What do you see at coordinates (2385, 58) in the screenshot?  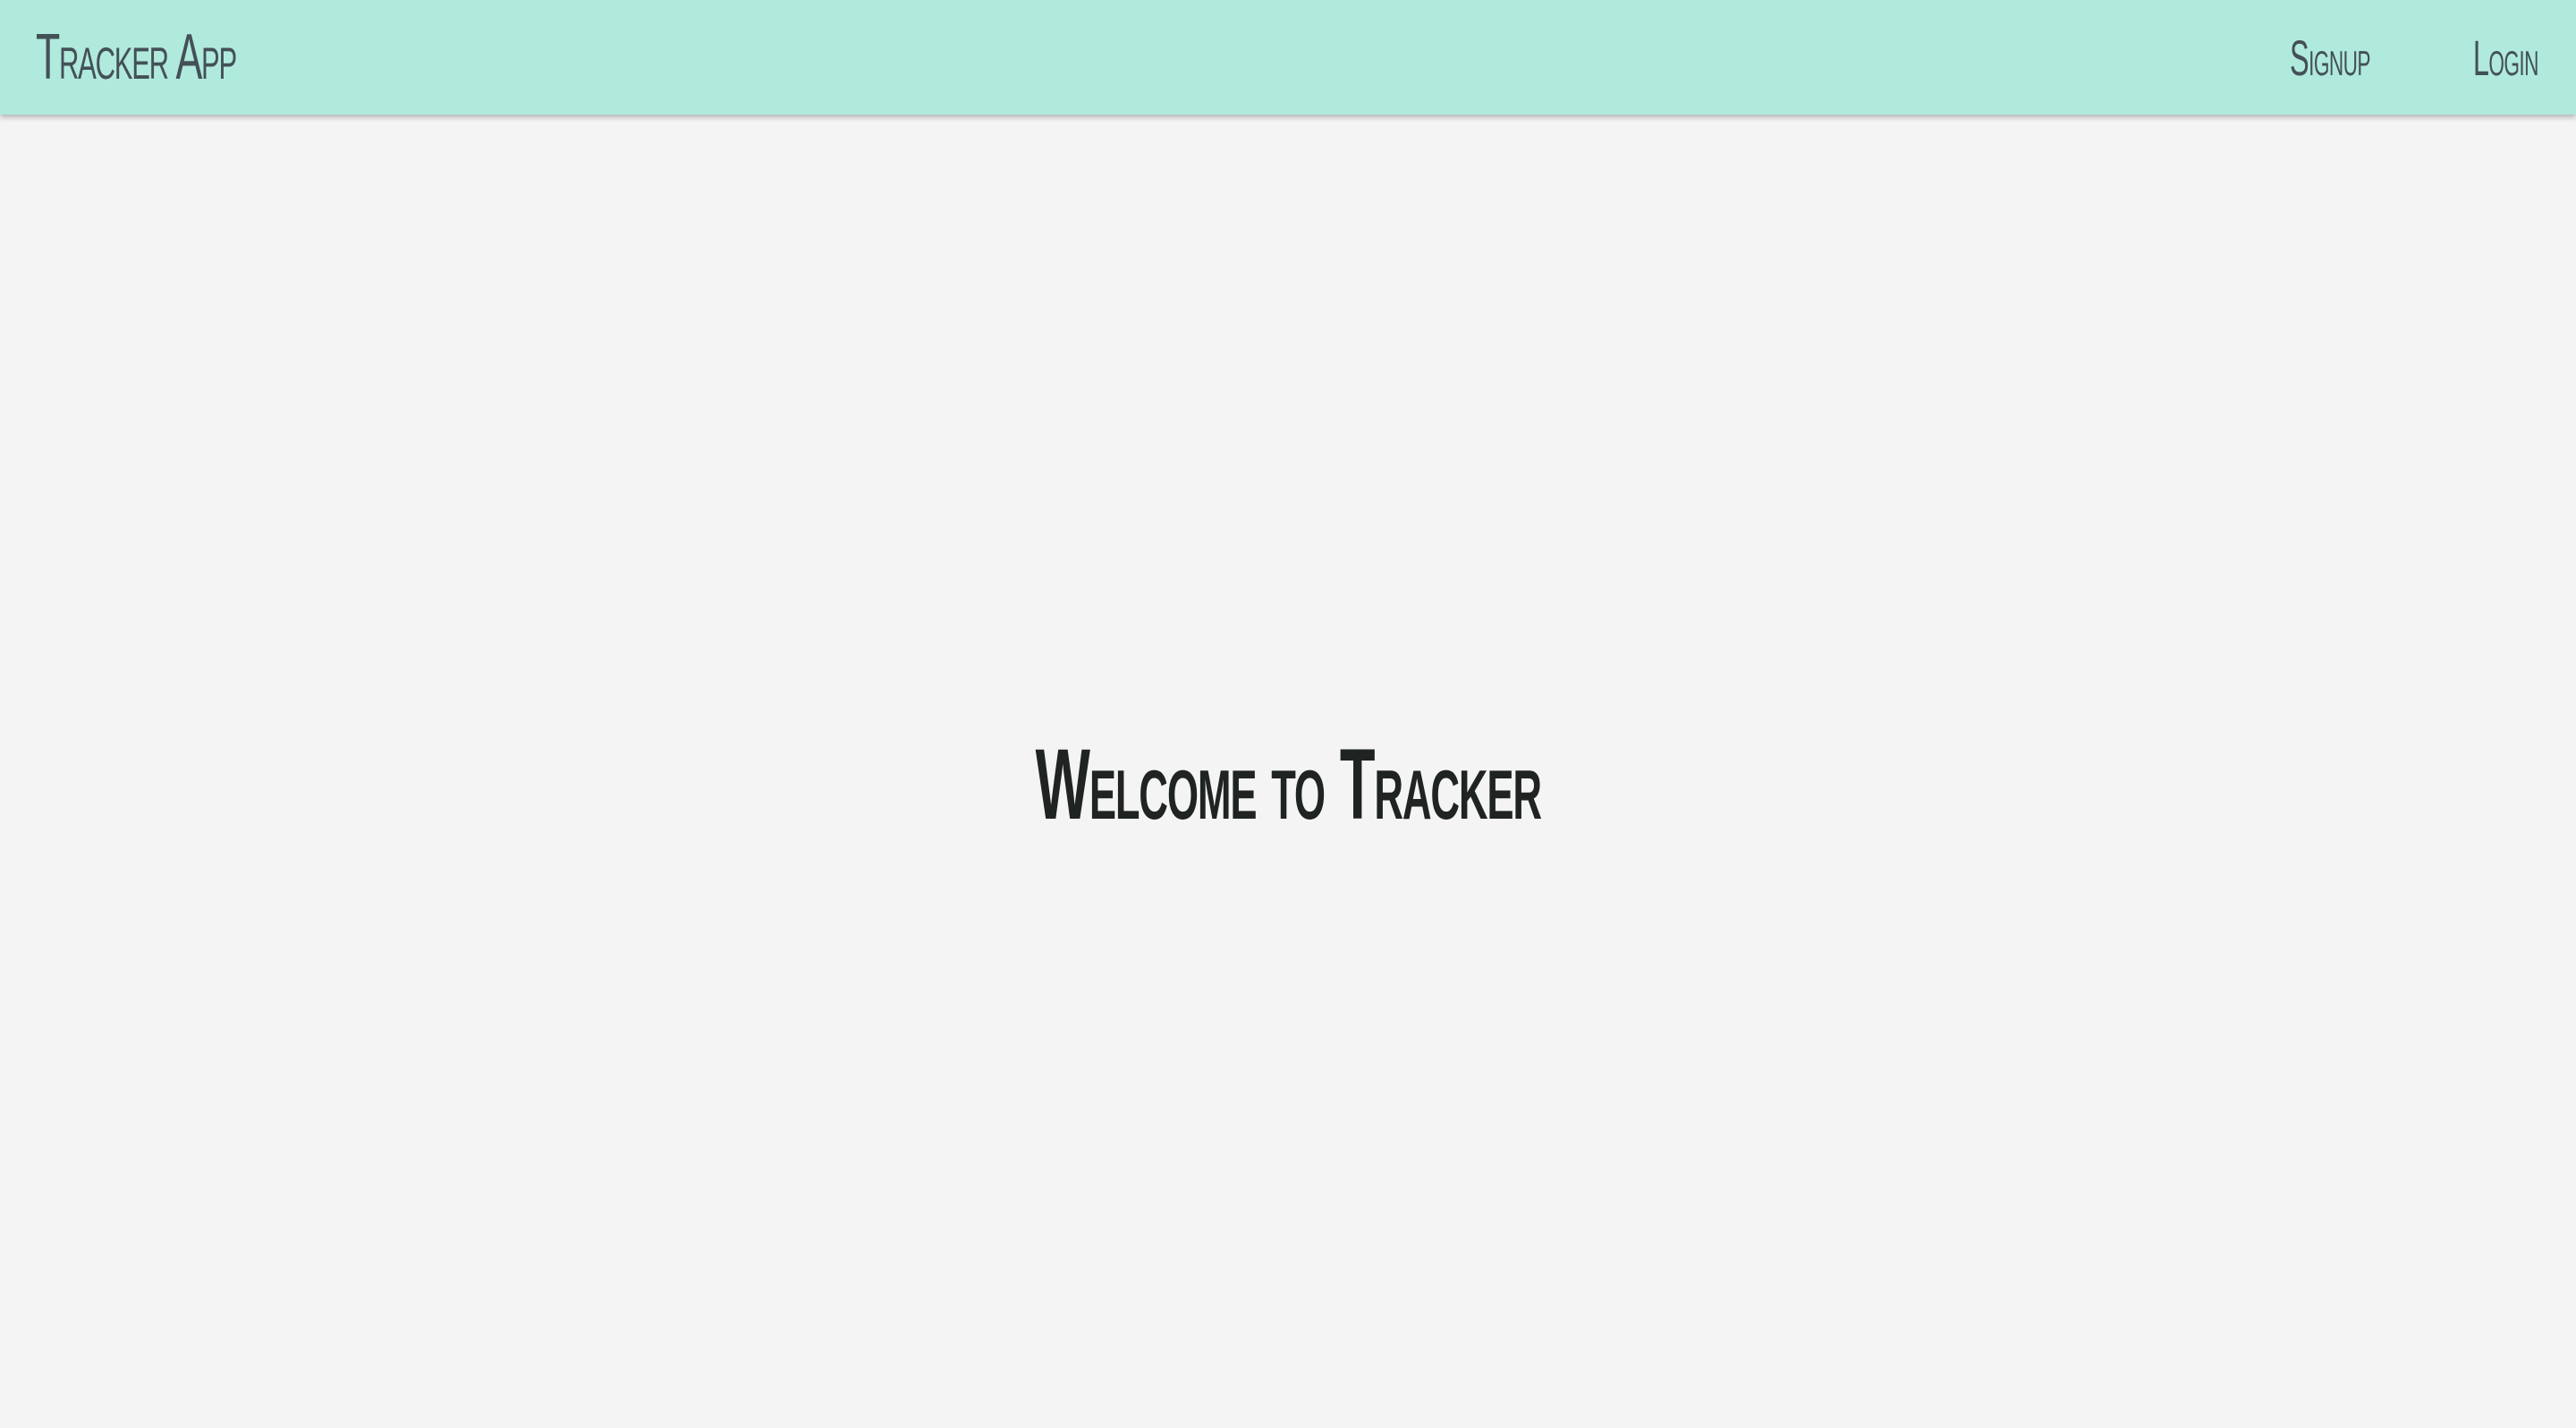 I see `navbar-links: Signup Login` at bounding box center [2385, 58].